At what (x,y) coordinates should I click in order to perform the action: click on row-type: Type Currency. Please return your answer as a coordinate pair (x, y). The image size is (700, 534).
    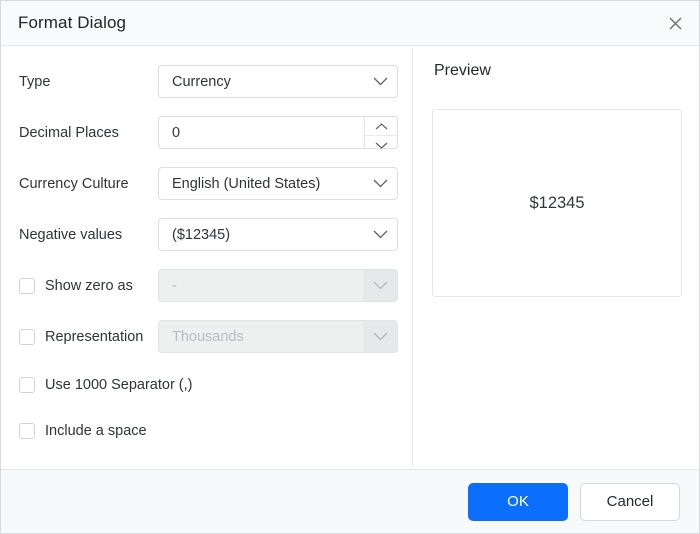
    Looking at the image, I should click on (206, 81).